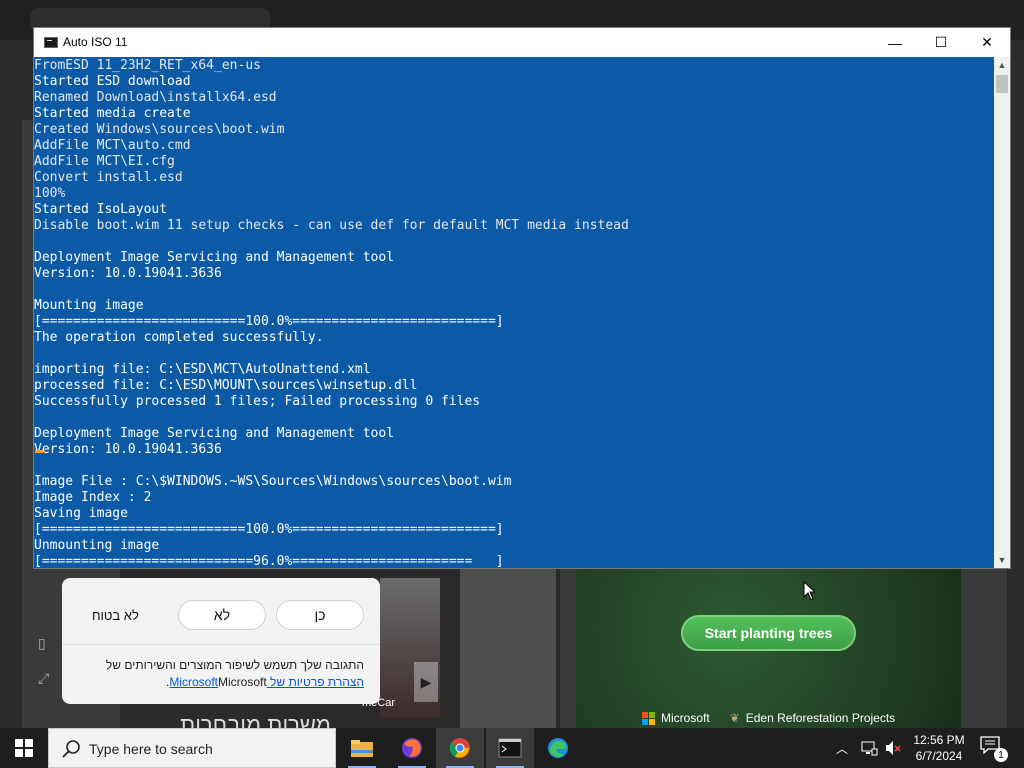 This screenshot has height=768, width=1024. Describe the element at coordinates (893, 748) in the screenshot. I see `volume-muted-icon` at that location.